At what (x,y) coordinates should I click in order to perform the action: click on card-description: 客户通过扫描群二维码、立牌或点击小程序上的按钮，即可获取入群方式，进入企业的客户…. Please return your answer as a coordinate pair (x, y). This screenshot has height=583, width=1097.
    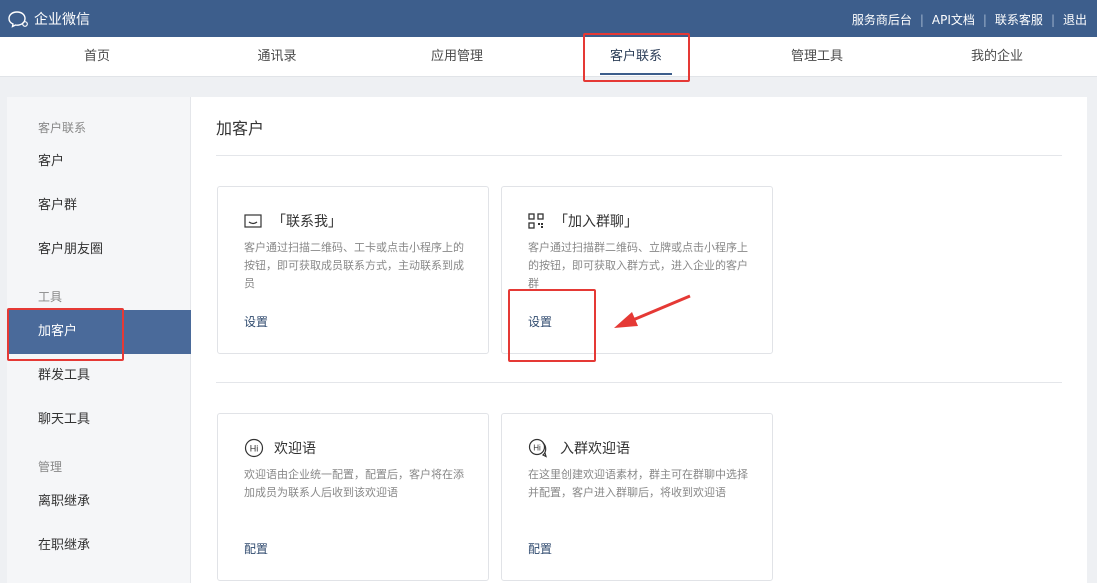
    Looking at the image, I should click on (638, 265).